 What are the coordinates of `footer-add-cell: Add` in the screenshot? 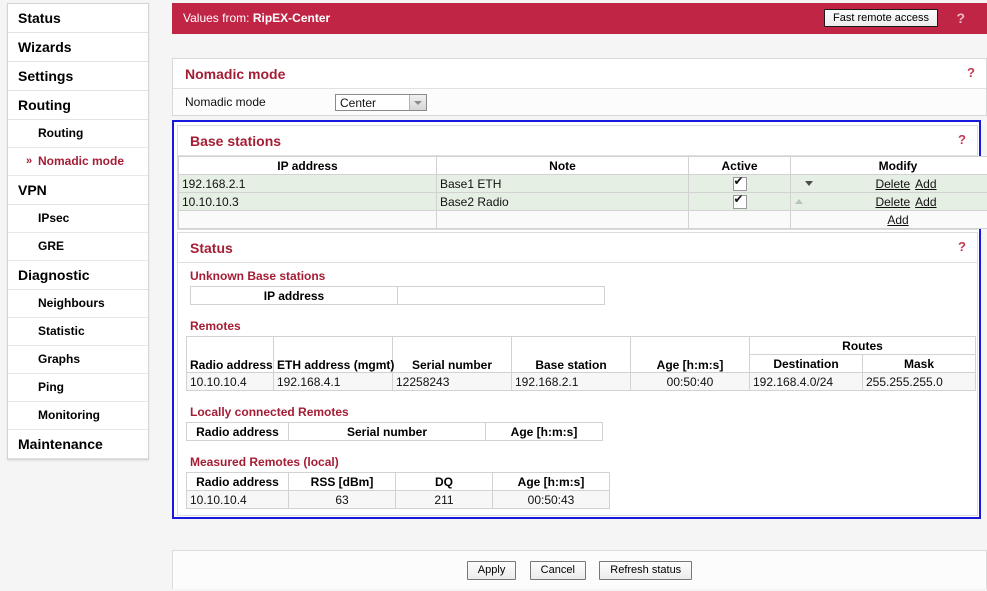 It's located at (888, 219).